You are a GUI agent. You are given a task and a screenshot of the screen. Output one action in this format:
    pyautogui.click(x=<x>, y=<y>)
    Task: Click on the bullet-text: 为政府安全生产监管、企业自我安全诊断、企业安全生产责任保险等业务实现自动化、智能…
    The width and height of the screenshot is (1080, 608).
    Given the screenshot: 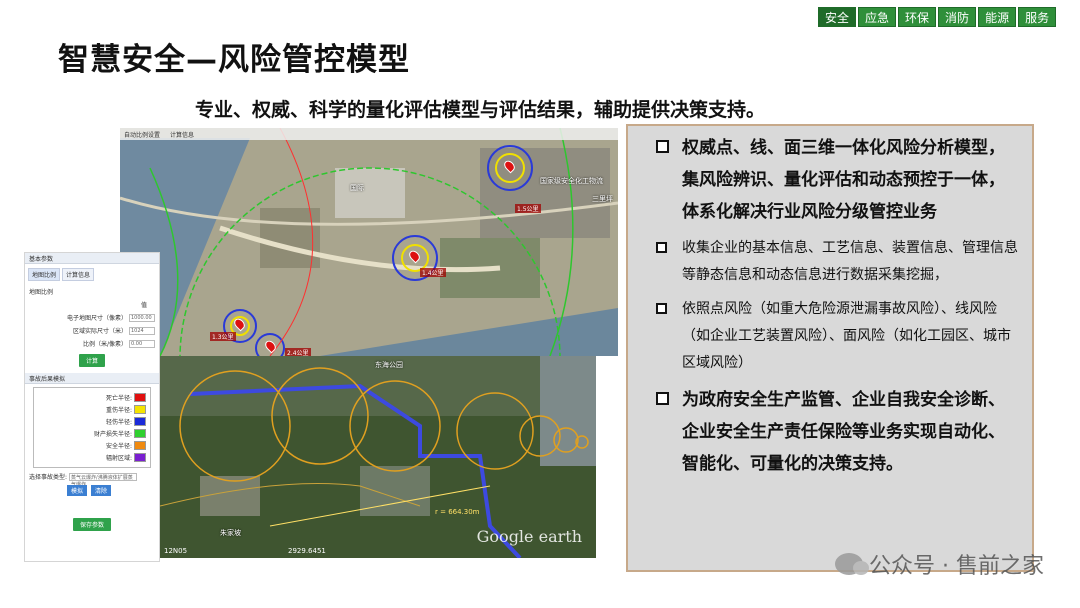 What is the action you would take?
    pyautogui.click(x=843, y=432)
    